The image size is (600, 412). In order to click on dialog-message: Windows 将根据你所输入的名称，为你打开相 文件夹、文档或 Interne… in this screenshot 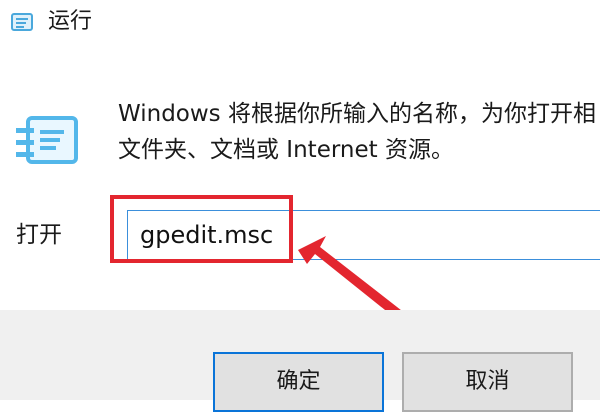, I will do `click(359, 132)`.